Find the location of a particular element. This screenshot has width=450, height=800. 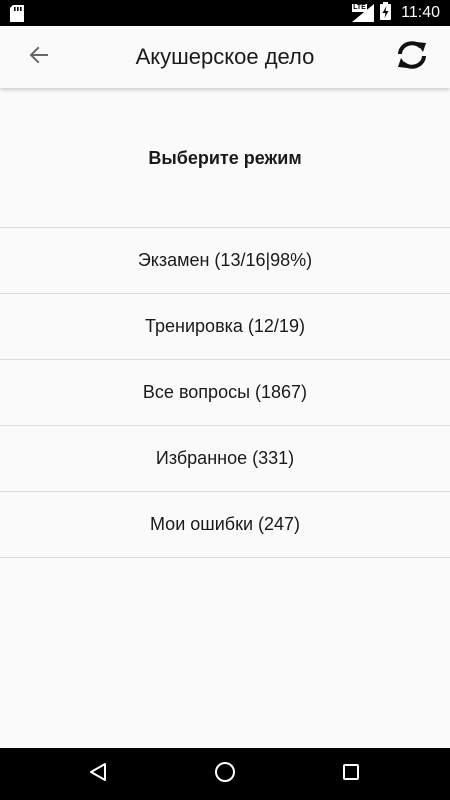

section-title: Выберите режим is located at coordinates (225, 158).